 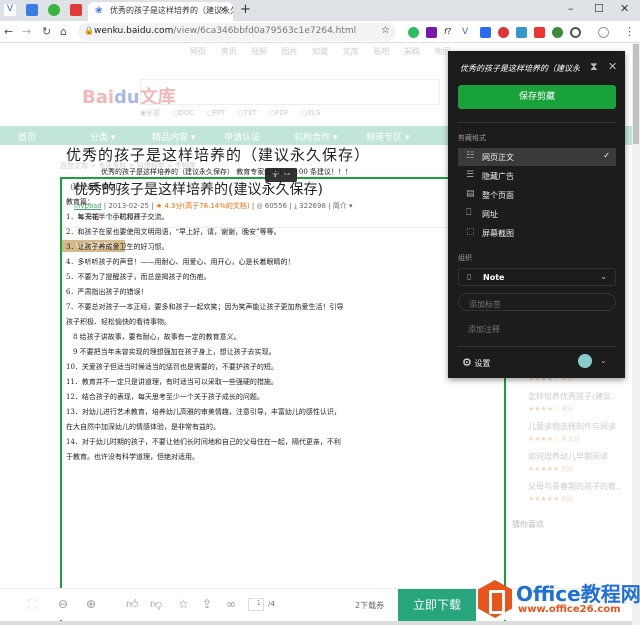 What do you see at coordinates (465, 258) in the screenshot?
I see `organize-label: 组织` at bounding box center [465, 258].